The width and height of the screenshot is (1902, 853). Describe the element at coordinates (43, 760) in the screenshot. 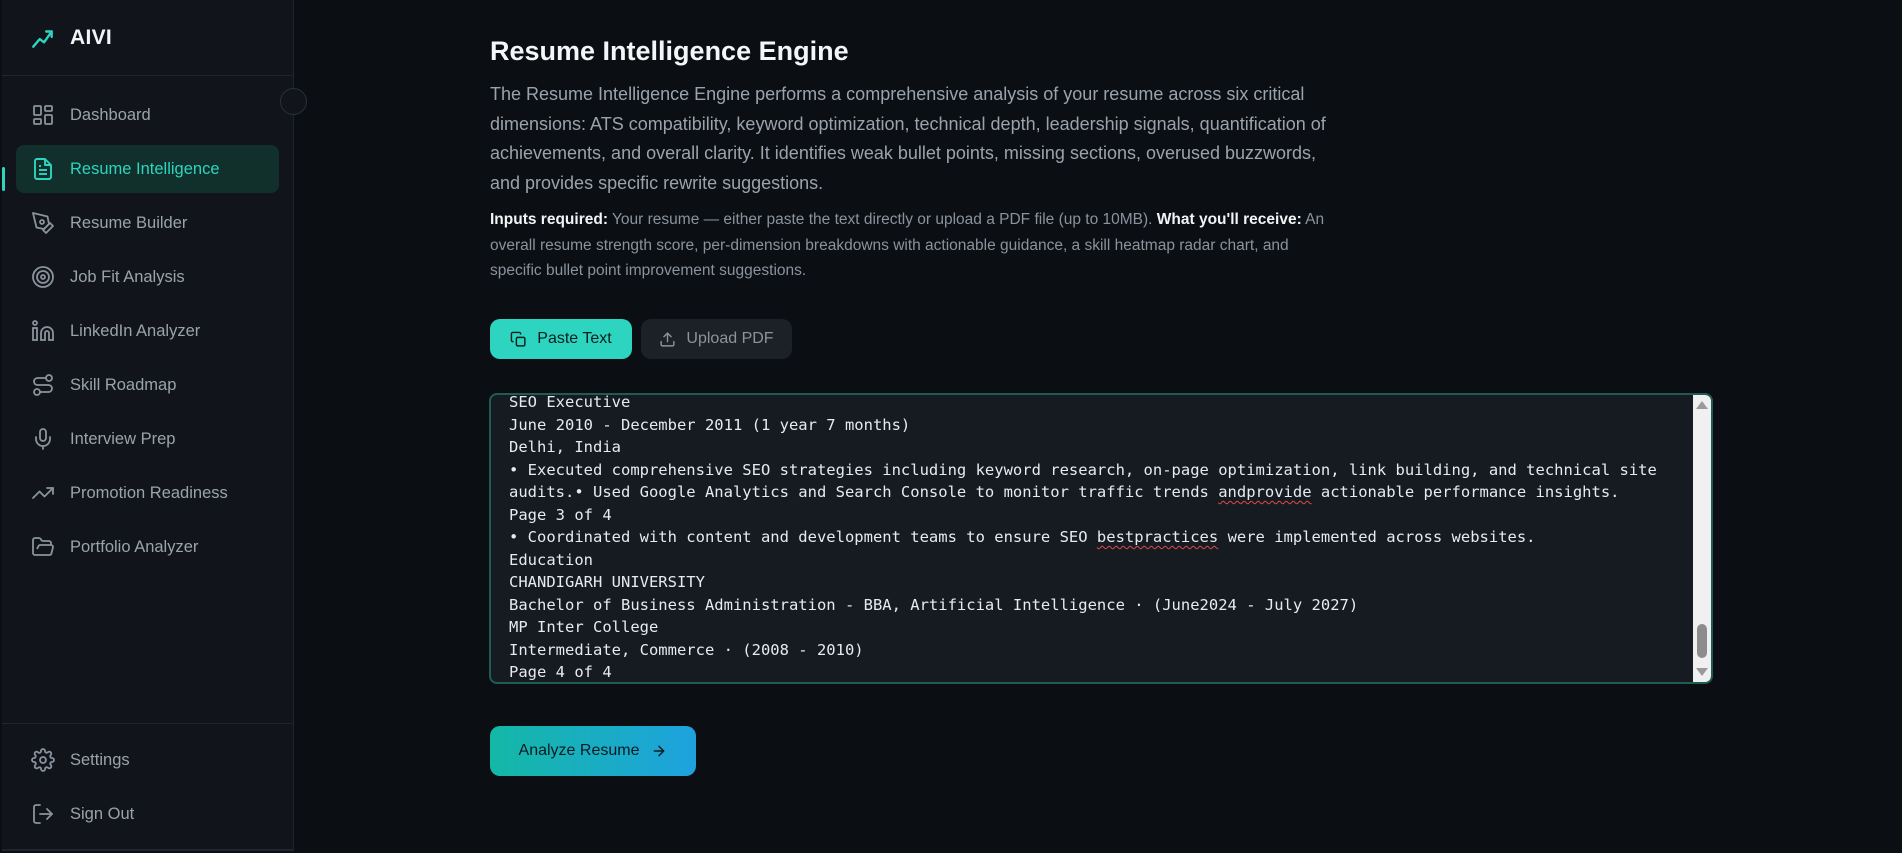

I see `gear-icon` at that location.